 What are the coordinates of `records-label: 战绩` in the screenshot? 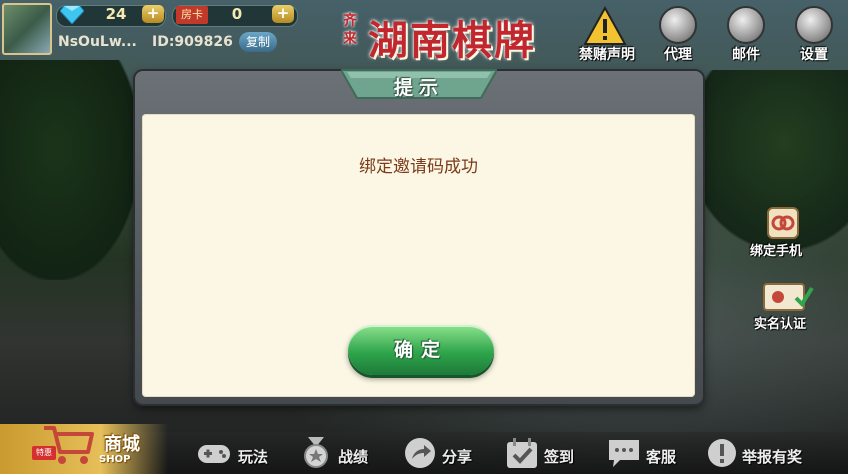 It's located at (353, 456).